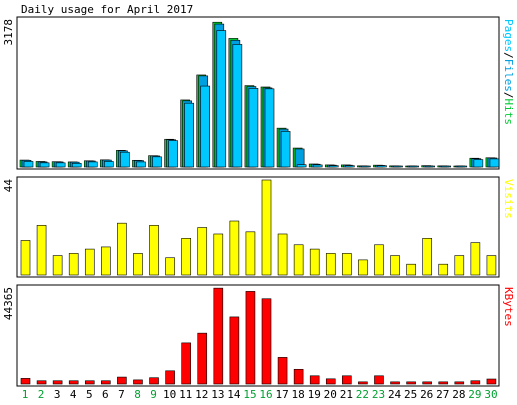  Describe the element at coordinates (508, 112) in the screenshot. I see `legend-entry-hits: Hits` at that location.